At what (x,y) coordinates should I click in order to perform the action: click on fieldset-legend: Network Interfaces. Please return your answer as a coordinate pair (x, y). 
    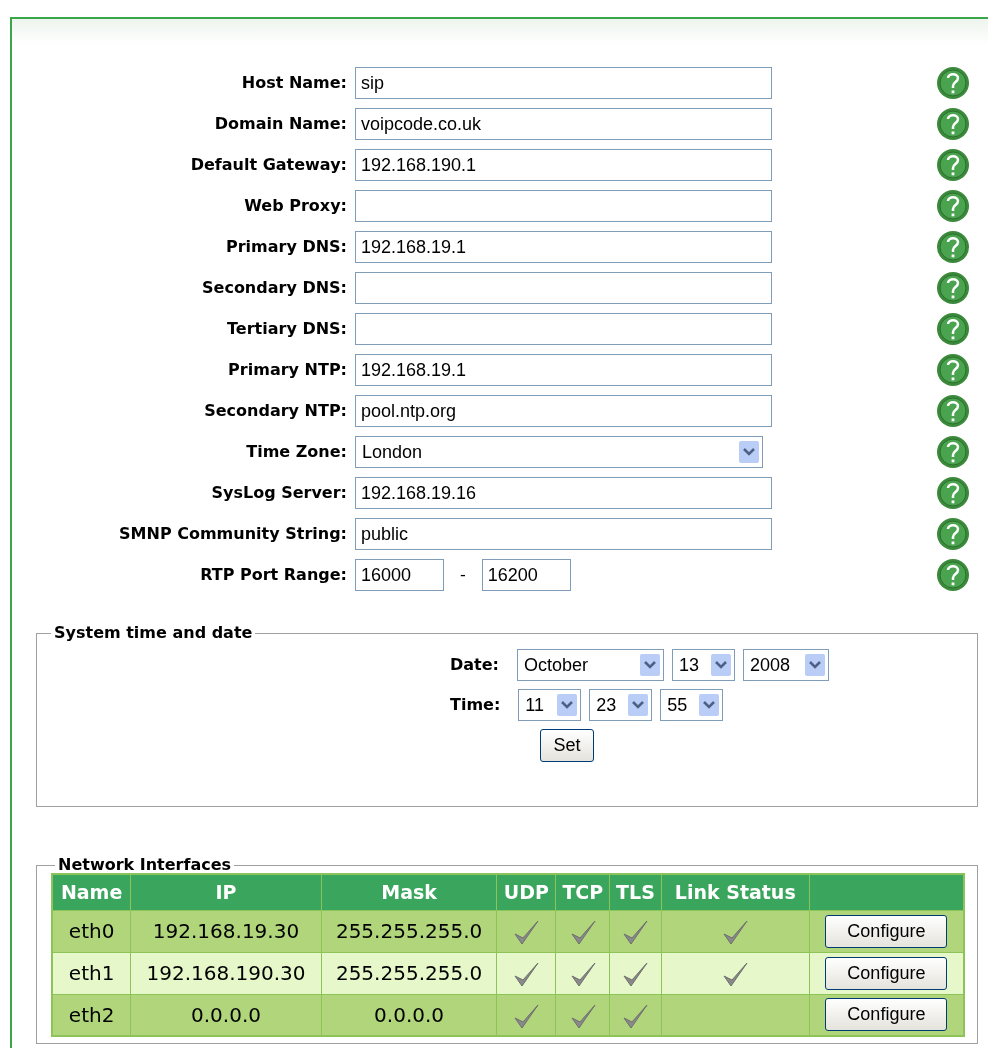
    Looking at the image, I should click on (145, 865).